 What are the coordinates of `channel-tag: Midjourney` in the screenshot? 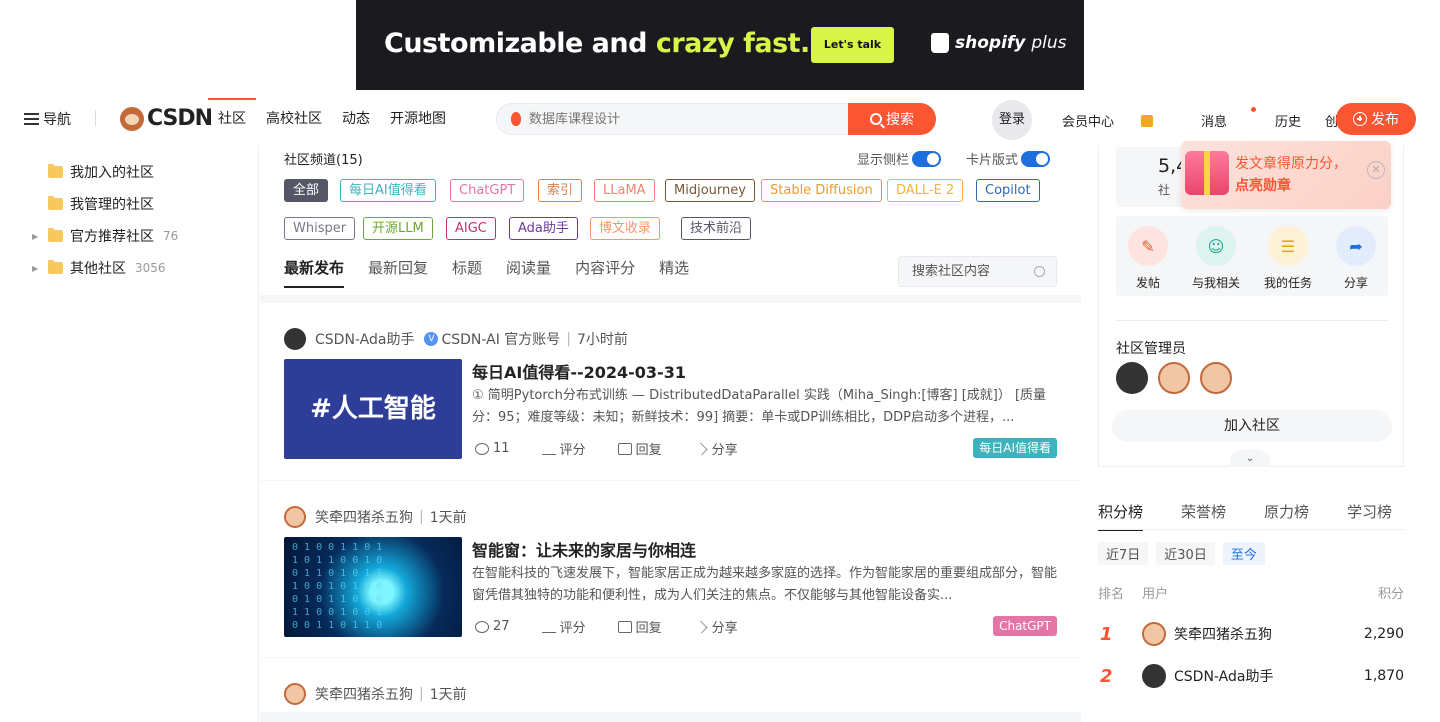 It's located at (710, 190).